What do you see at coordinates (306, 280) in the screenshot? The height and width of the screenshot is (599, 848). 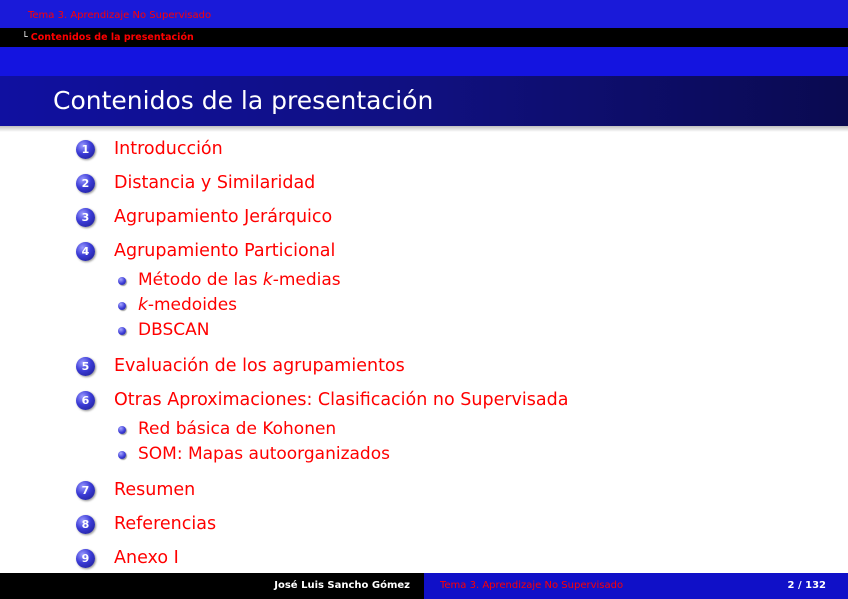 I see `subitem-text-suffix: -medias` at bounding box center [306, 280].